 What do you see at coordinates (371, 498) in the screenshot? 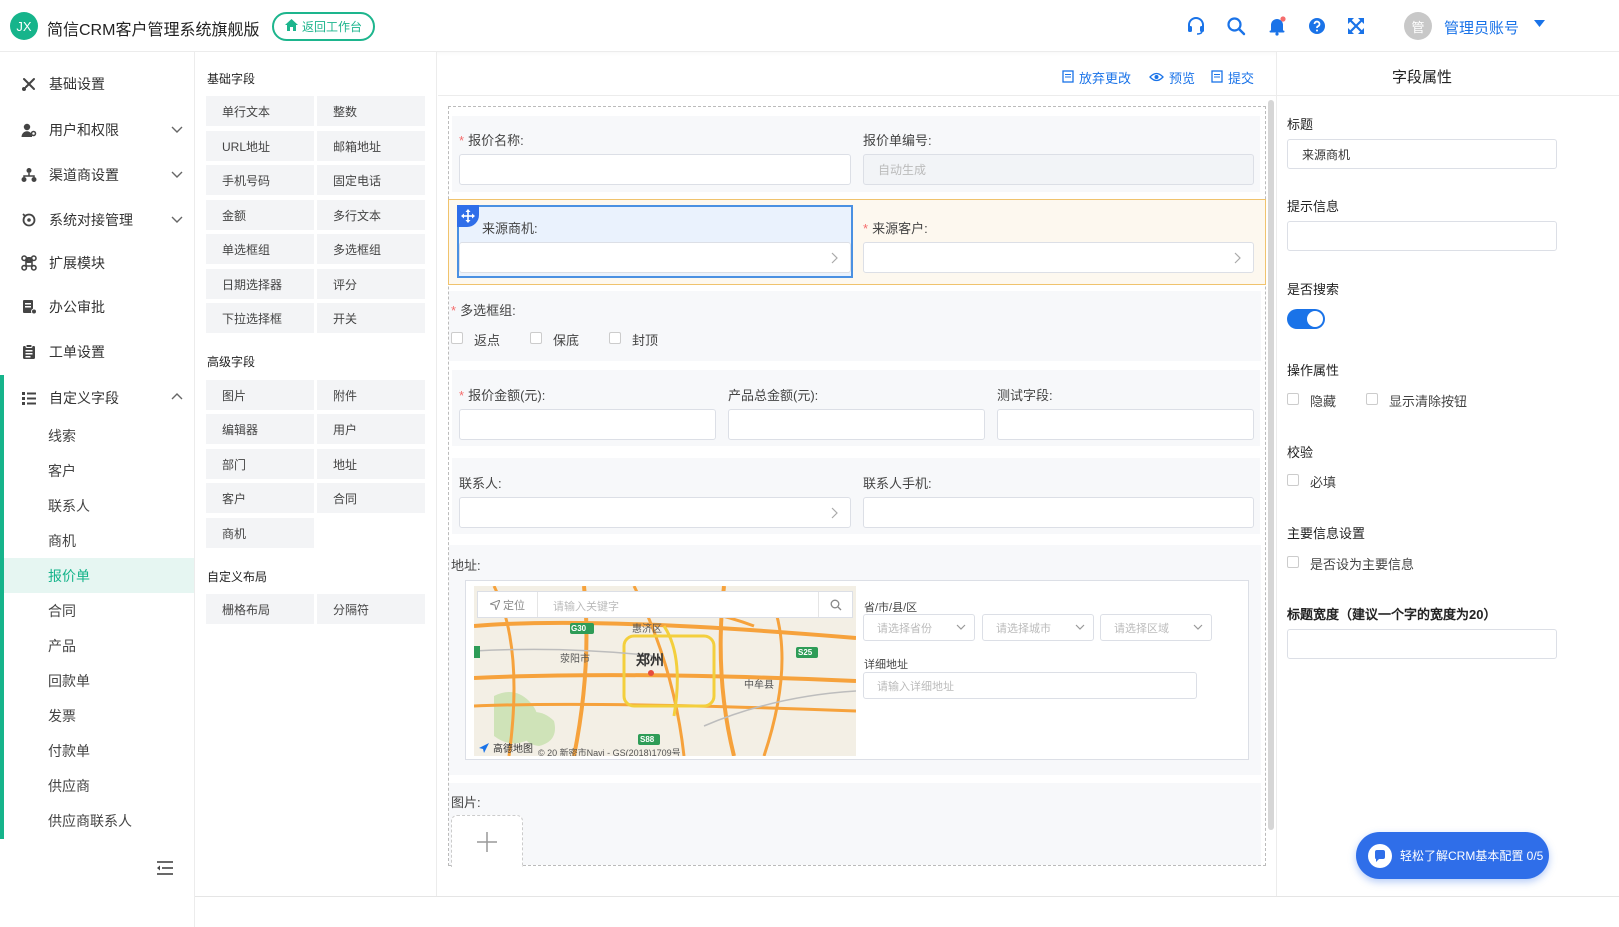
I see `palette-field: 合同` at bounding box center [371, 498].